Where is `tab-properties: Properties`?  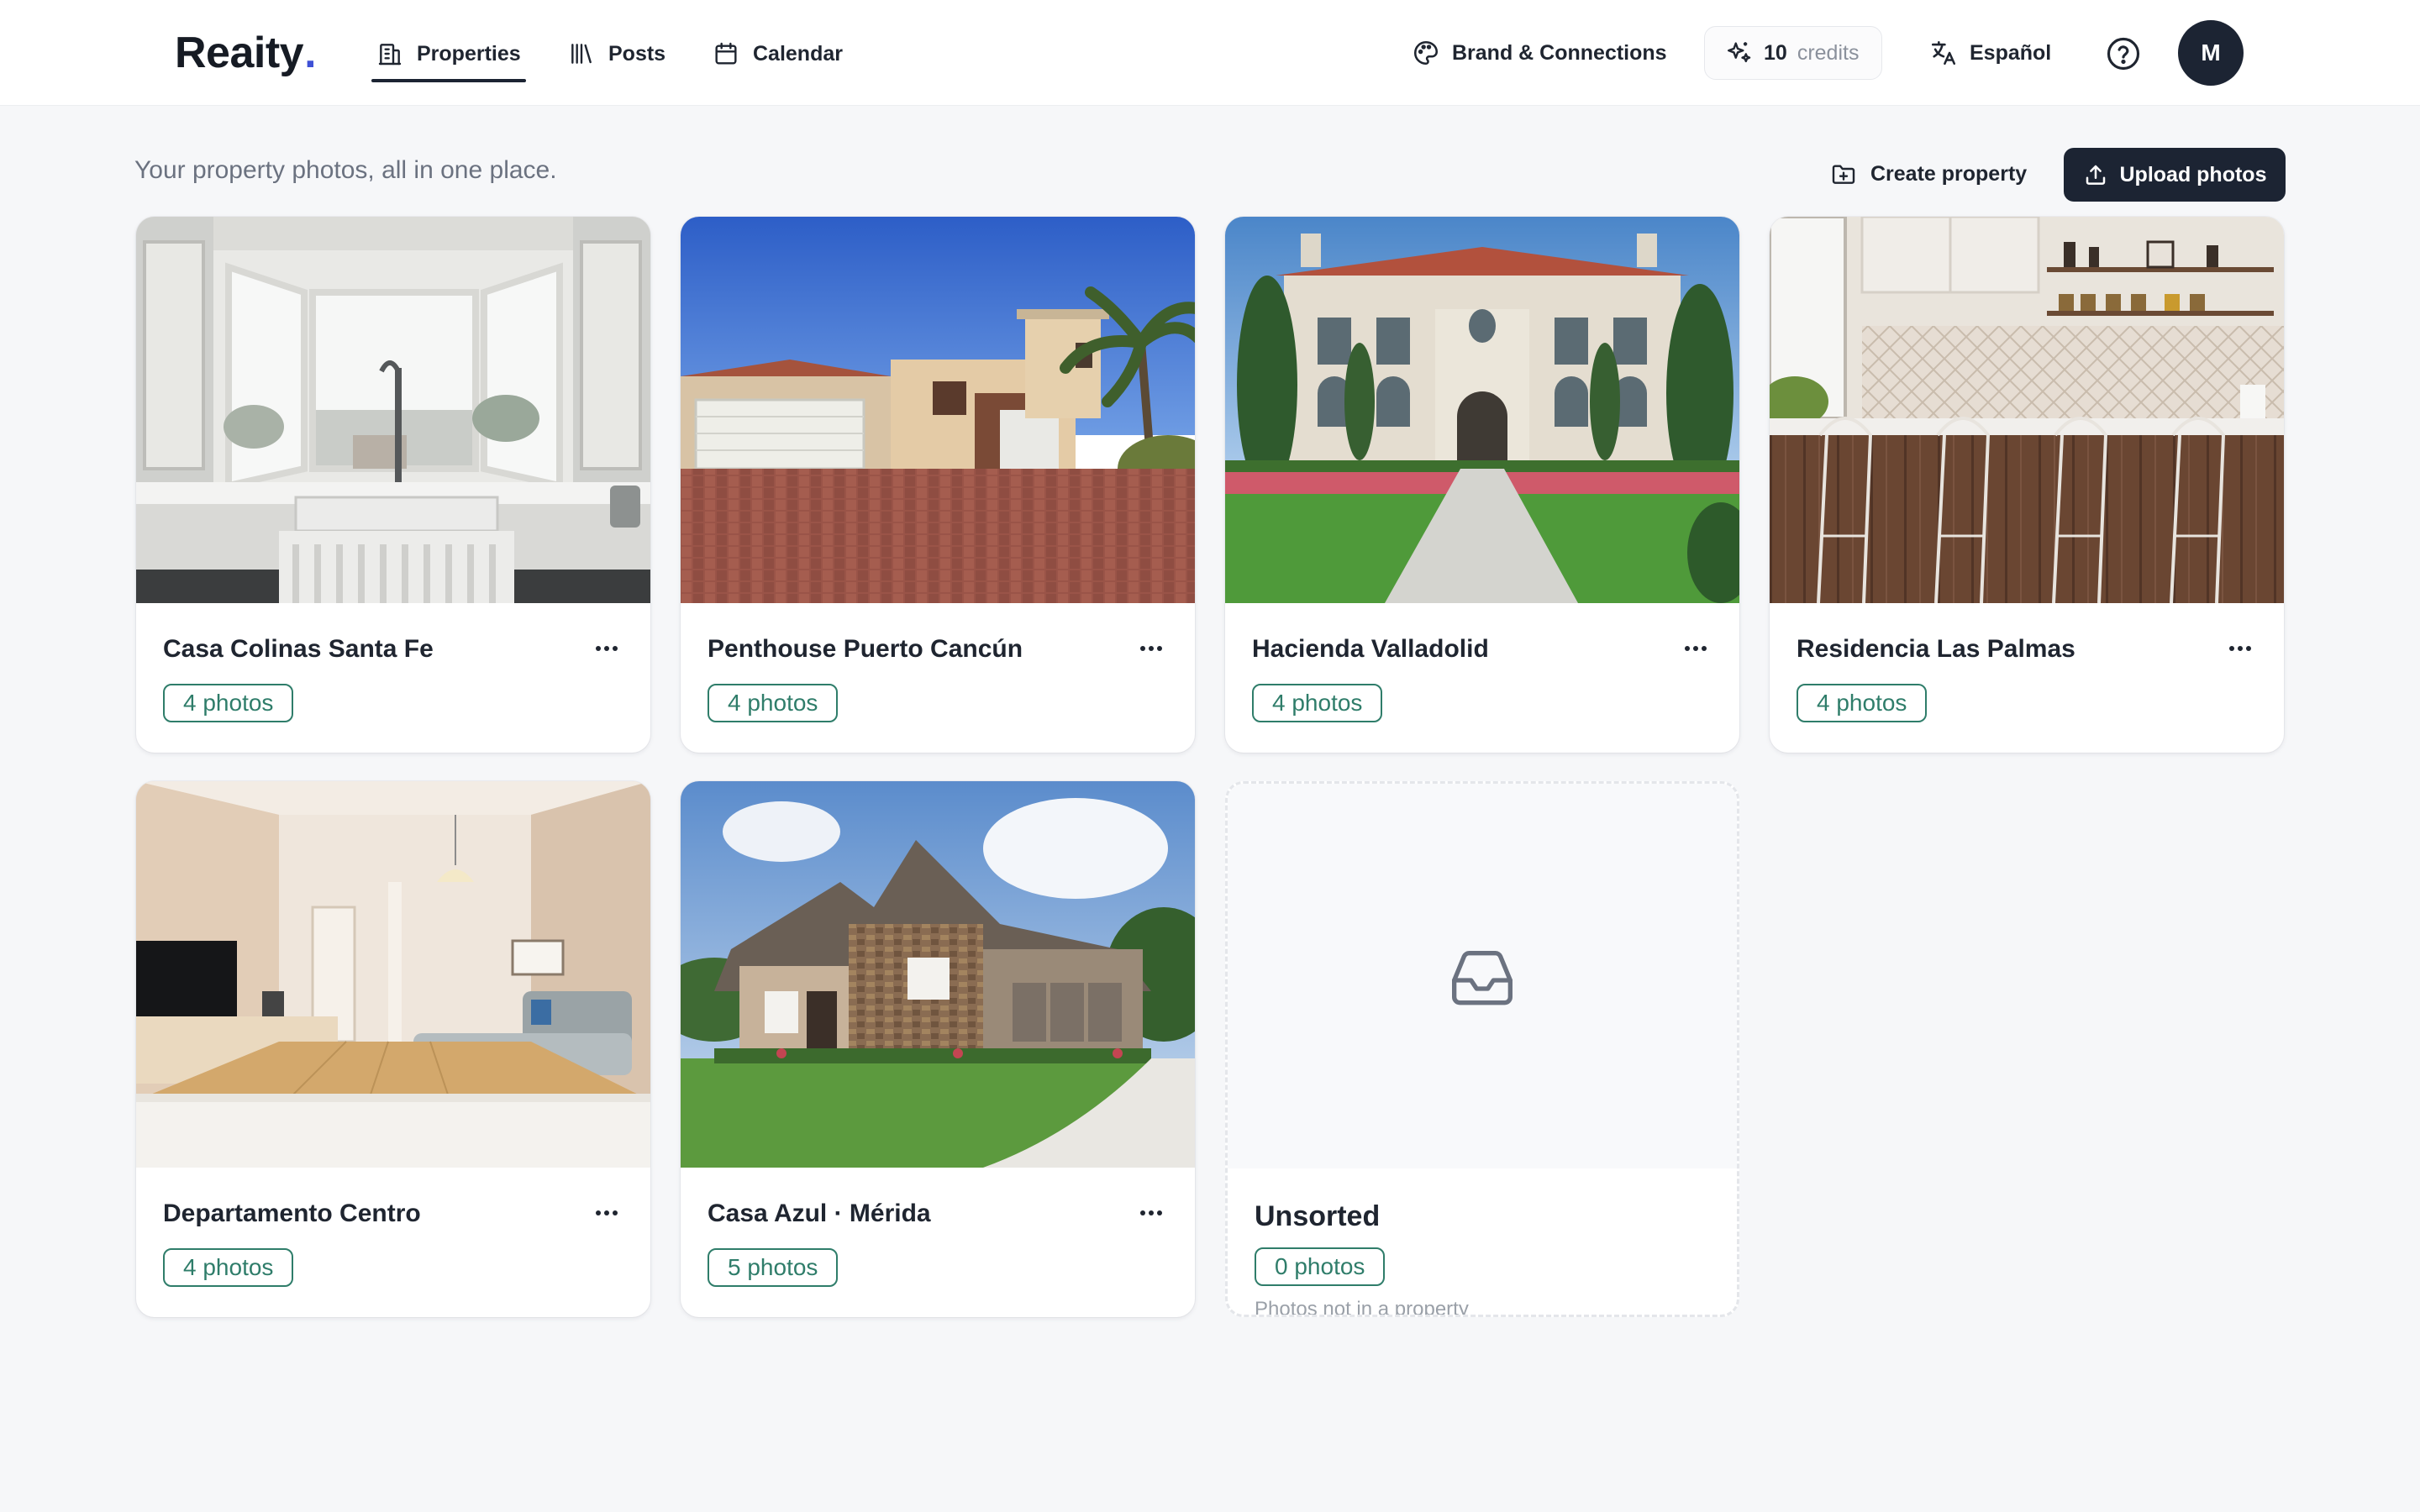
tab-properties: Properties is located at coordinates (449, 56).